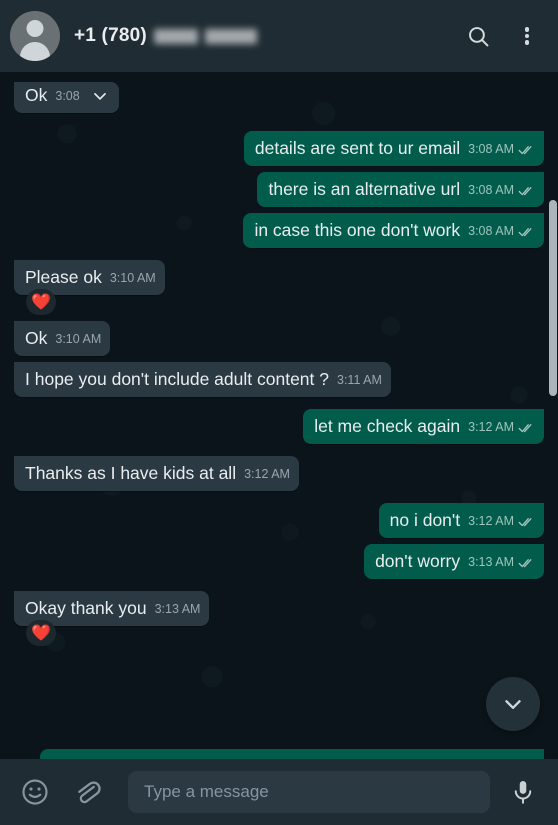  I want to click on message-bubble-incoming: Ok 3:10 AM, so click(62, 338).